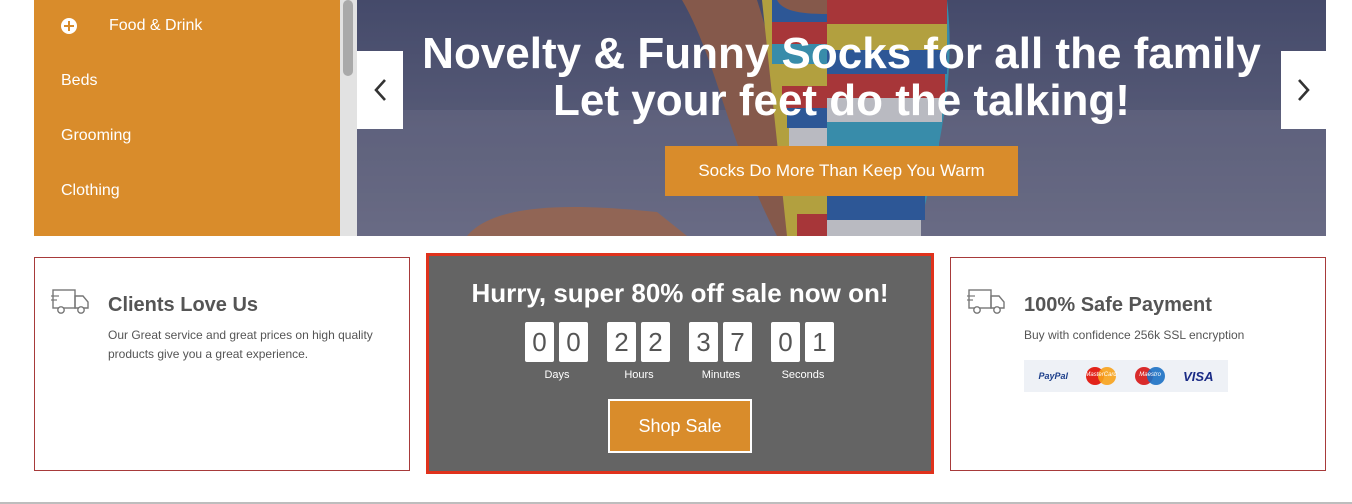 The width and height of the screenshot is (1352, 504). What do you see at coordinates (187, 81) in the screenshot?
I see `sidebar-item-beds: Beds` at bounding box center [187, 81].